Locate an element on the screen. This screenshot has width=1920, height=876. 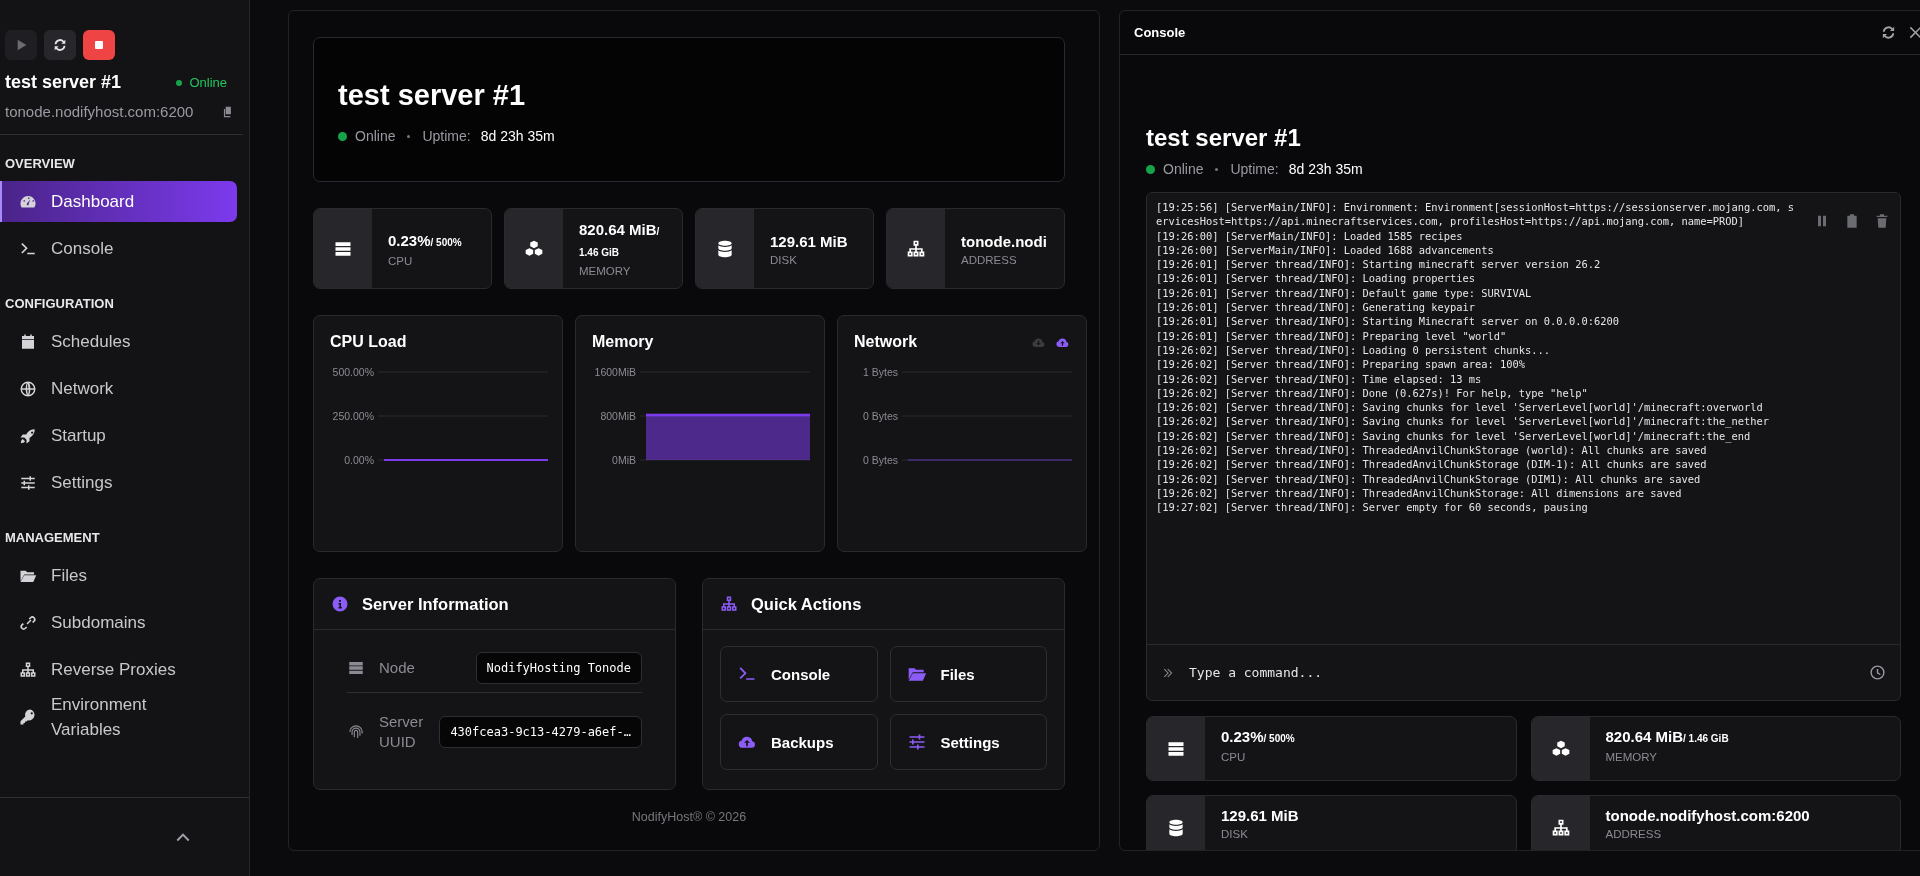
nav-item: Environment Variables is located at coordinates (118, 716).